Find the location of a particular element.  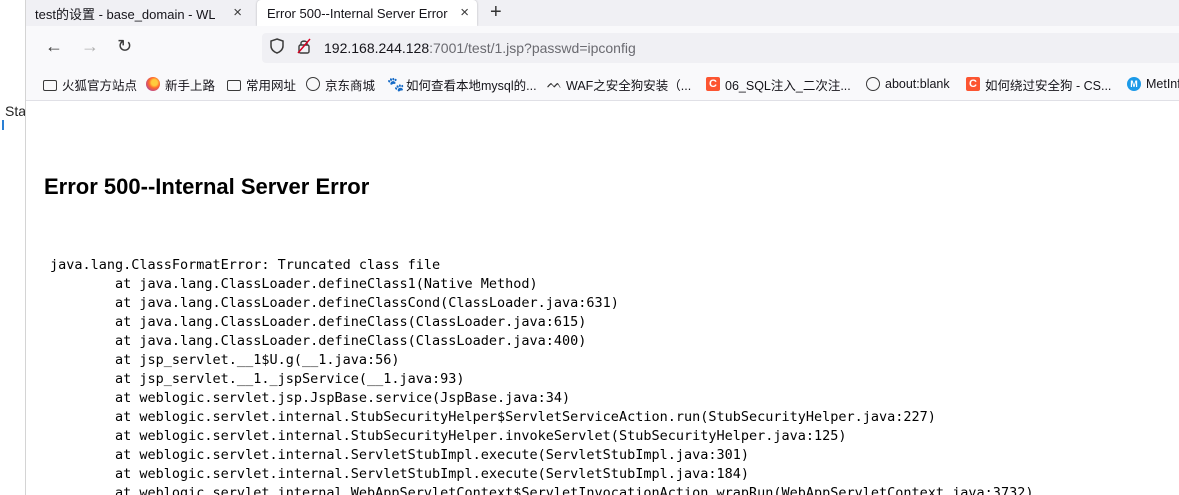

bookmark-label: 新手上路 is located at coordinates (190, 85).